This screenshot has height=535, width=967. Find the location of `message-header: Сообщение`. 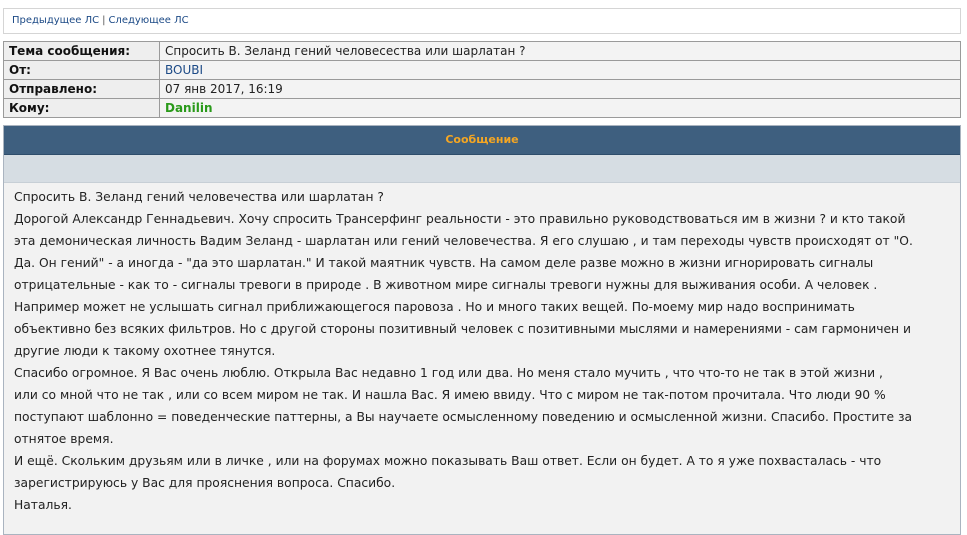

message-header: Сообщение is located at coordinates (482, 140).